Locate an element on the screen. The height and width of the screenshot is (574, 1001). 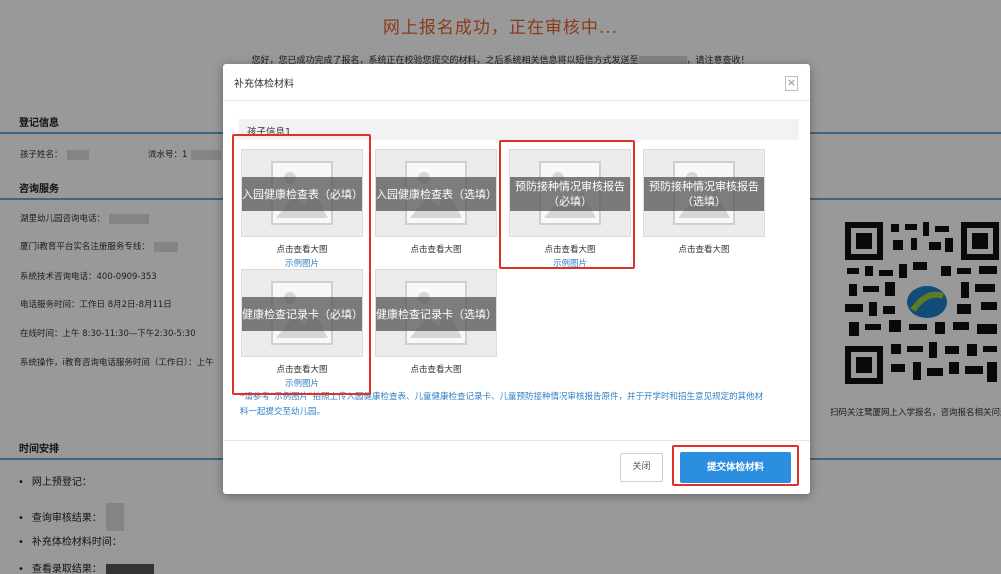
instruction-line: 料一起提交至幼儿园。 is located at coordinates (283, 412).